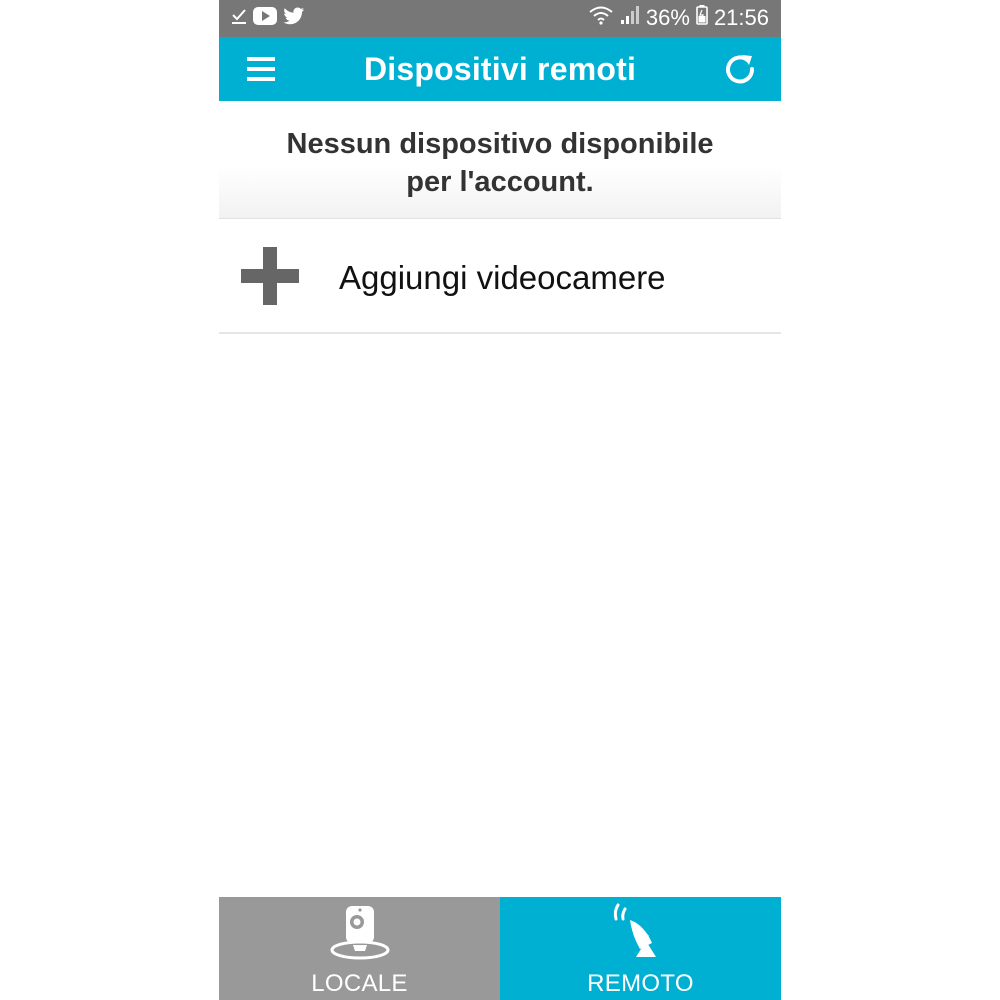 The image size is (1000, 1000). Describe the element at coordinates (359, 983) in the screenshot. I see `tab-locale-label: LOCALE` at that location.